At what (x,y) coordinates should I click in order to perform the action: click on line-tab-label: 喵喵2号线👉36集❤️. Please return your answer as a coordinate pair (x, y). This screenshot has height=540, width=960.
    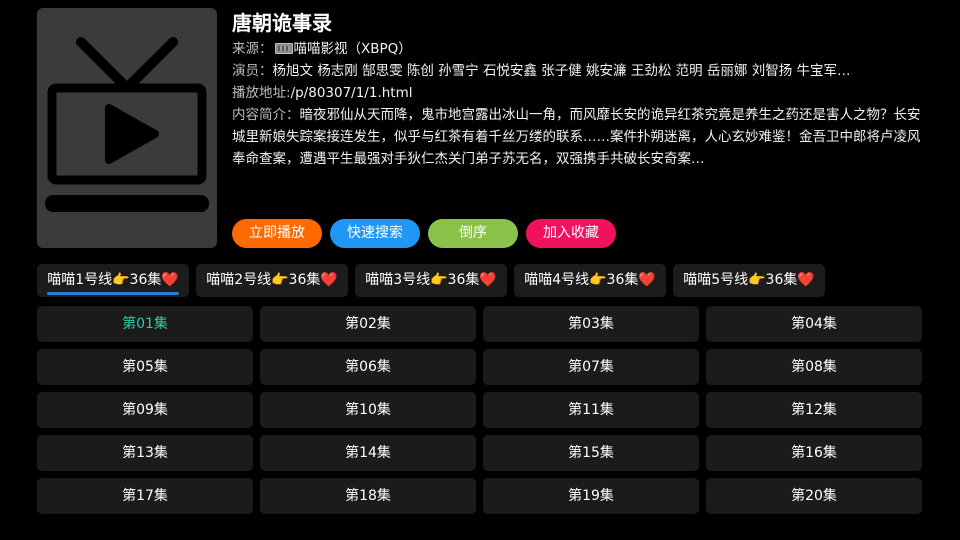
    Looking at the image, I should click on (272, 280).